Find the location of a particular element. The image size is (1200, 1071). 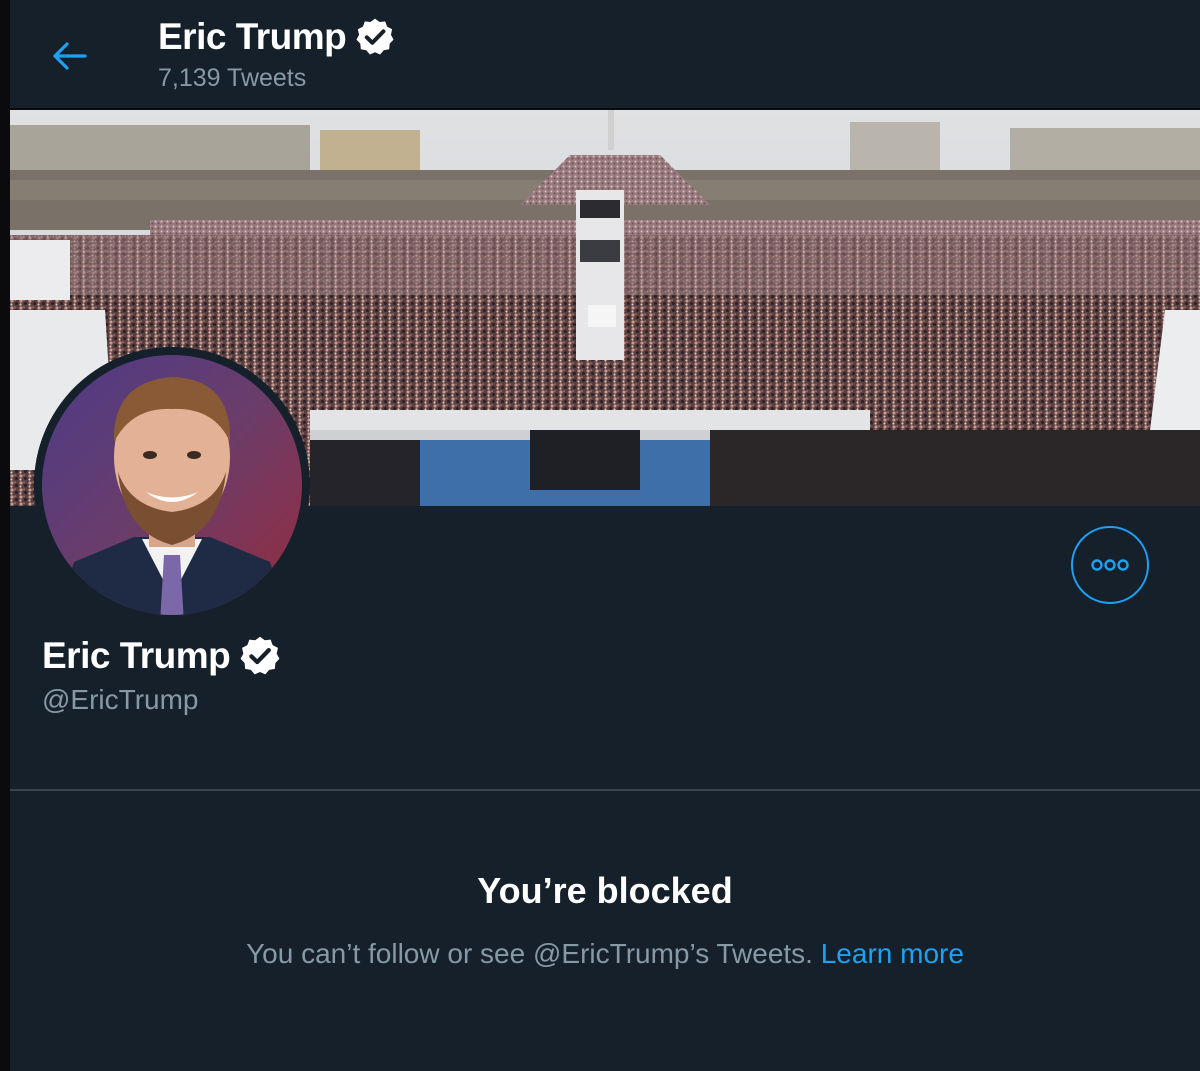

more-options-icon is located at coordinates (1110, 565).